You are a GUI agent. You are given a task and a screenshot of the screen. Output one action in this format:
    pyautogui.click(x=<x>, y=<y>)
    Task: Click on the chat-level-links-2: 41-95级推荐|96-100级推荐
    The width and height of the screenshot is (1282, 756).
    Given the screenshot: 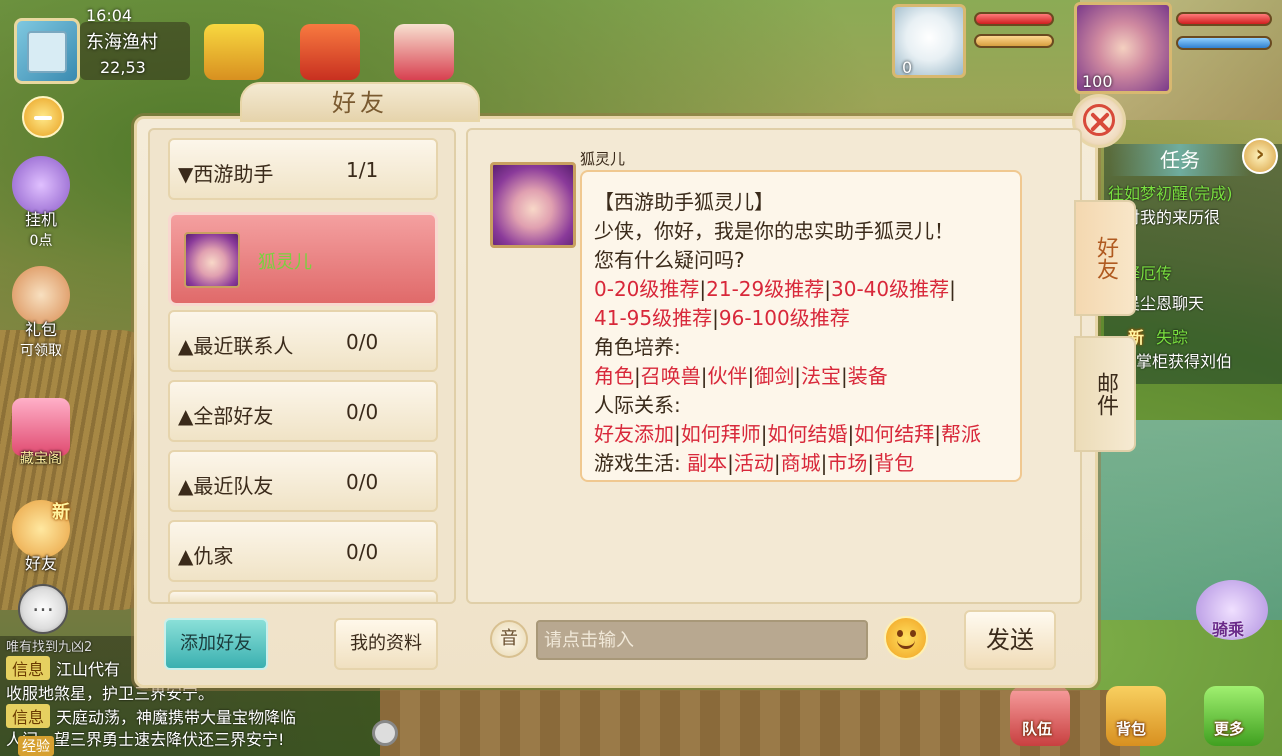 What is the action you would take?
    pyautogui.click(x=722, y=318)
    